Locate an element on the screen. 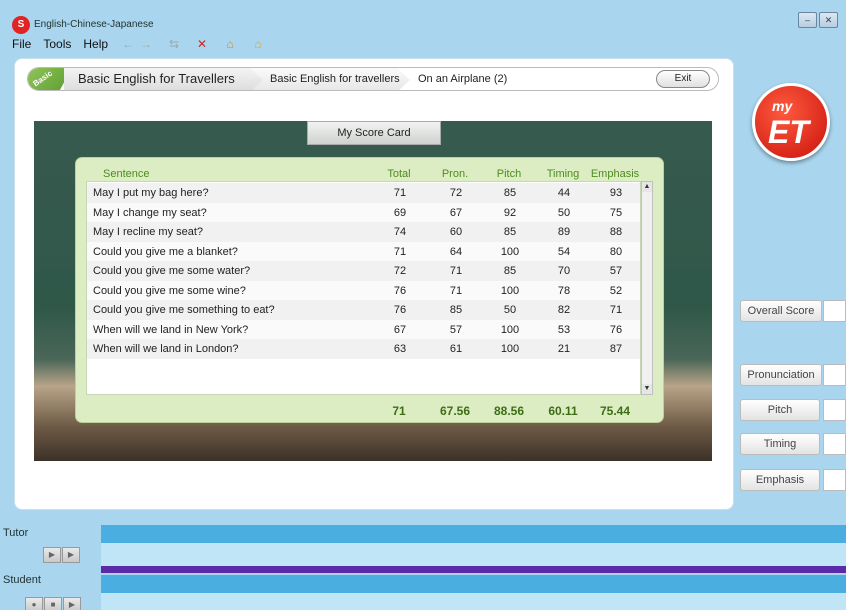 The height and width of the screenshot is (610, 846). table-scrollbar: ▲ ▼ is located at coordinates (647, 288).